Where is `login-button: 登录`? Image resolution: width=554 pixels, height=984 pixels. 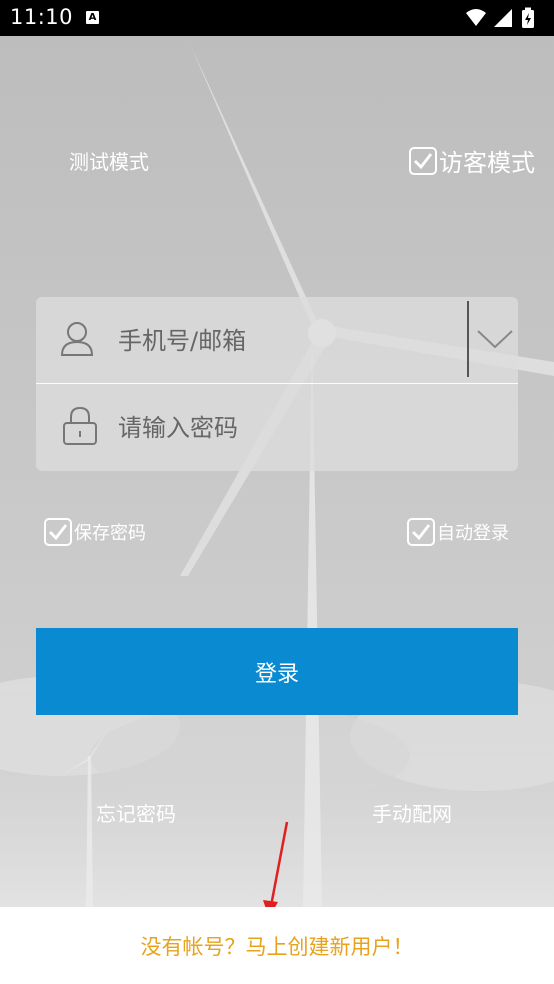 login-button: 登录 is located at coordinates (277, 671).